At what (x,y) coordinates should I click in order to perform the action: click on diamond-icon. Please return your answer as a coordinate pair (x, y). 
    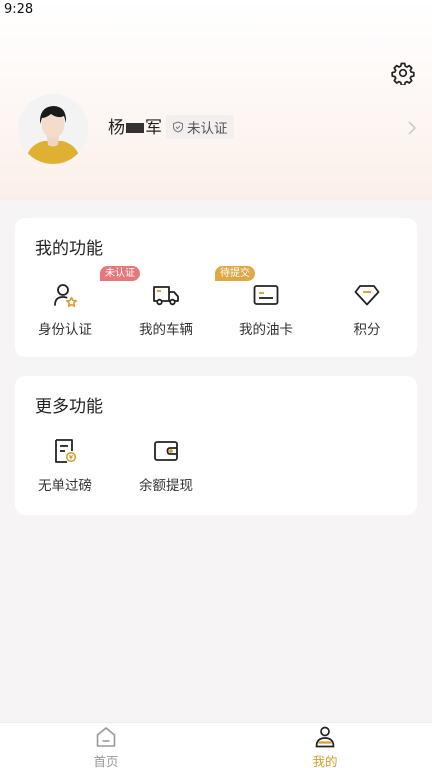
    Looking at the image, I should click on (367, 295).